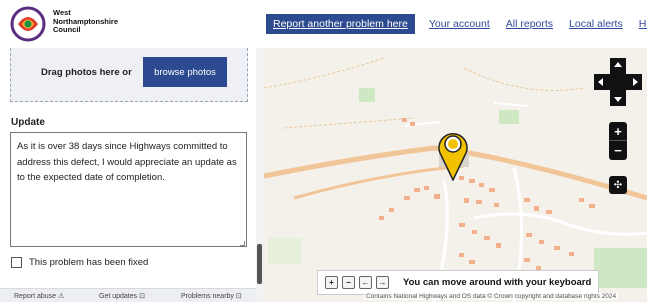  What do you see at coordinates (459, 24) in the screenshot?
I see `your-account-link: Your account` at bounding box center [459, 24].